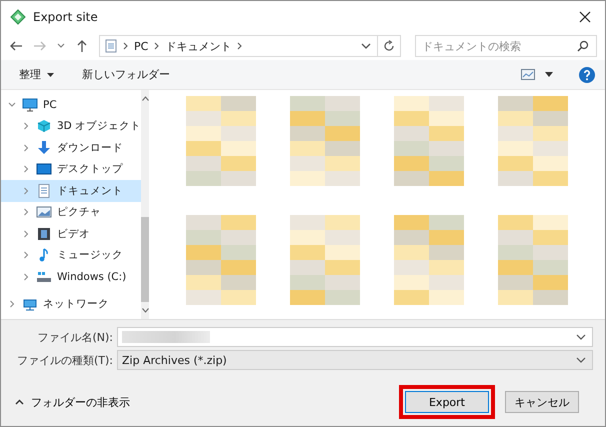 This screenshot has width=606, height=427. Describe the element at coordinates (71, 233) in the screenshot. I see `sidebar-item: ビデオ` at that location.